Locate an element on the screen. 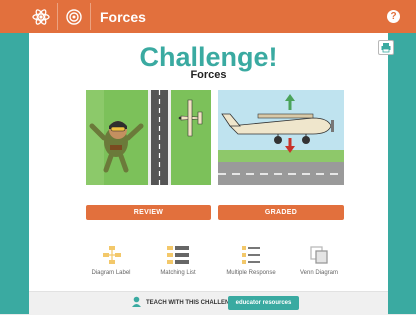  airplane-illustration is located at coordinates (281, 137).